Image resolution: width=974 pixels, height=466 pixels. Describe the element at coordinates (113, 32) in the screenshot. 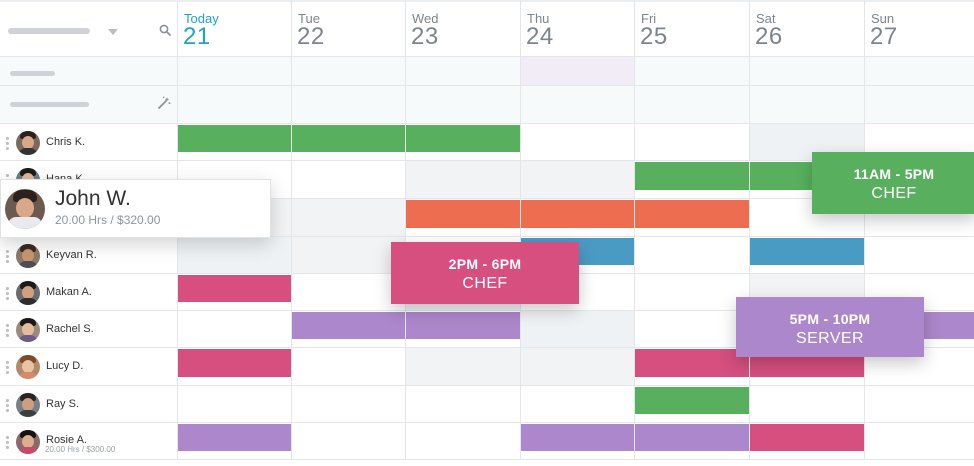

I see `chevron-down-icon` at that location.